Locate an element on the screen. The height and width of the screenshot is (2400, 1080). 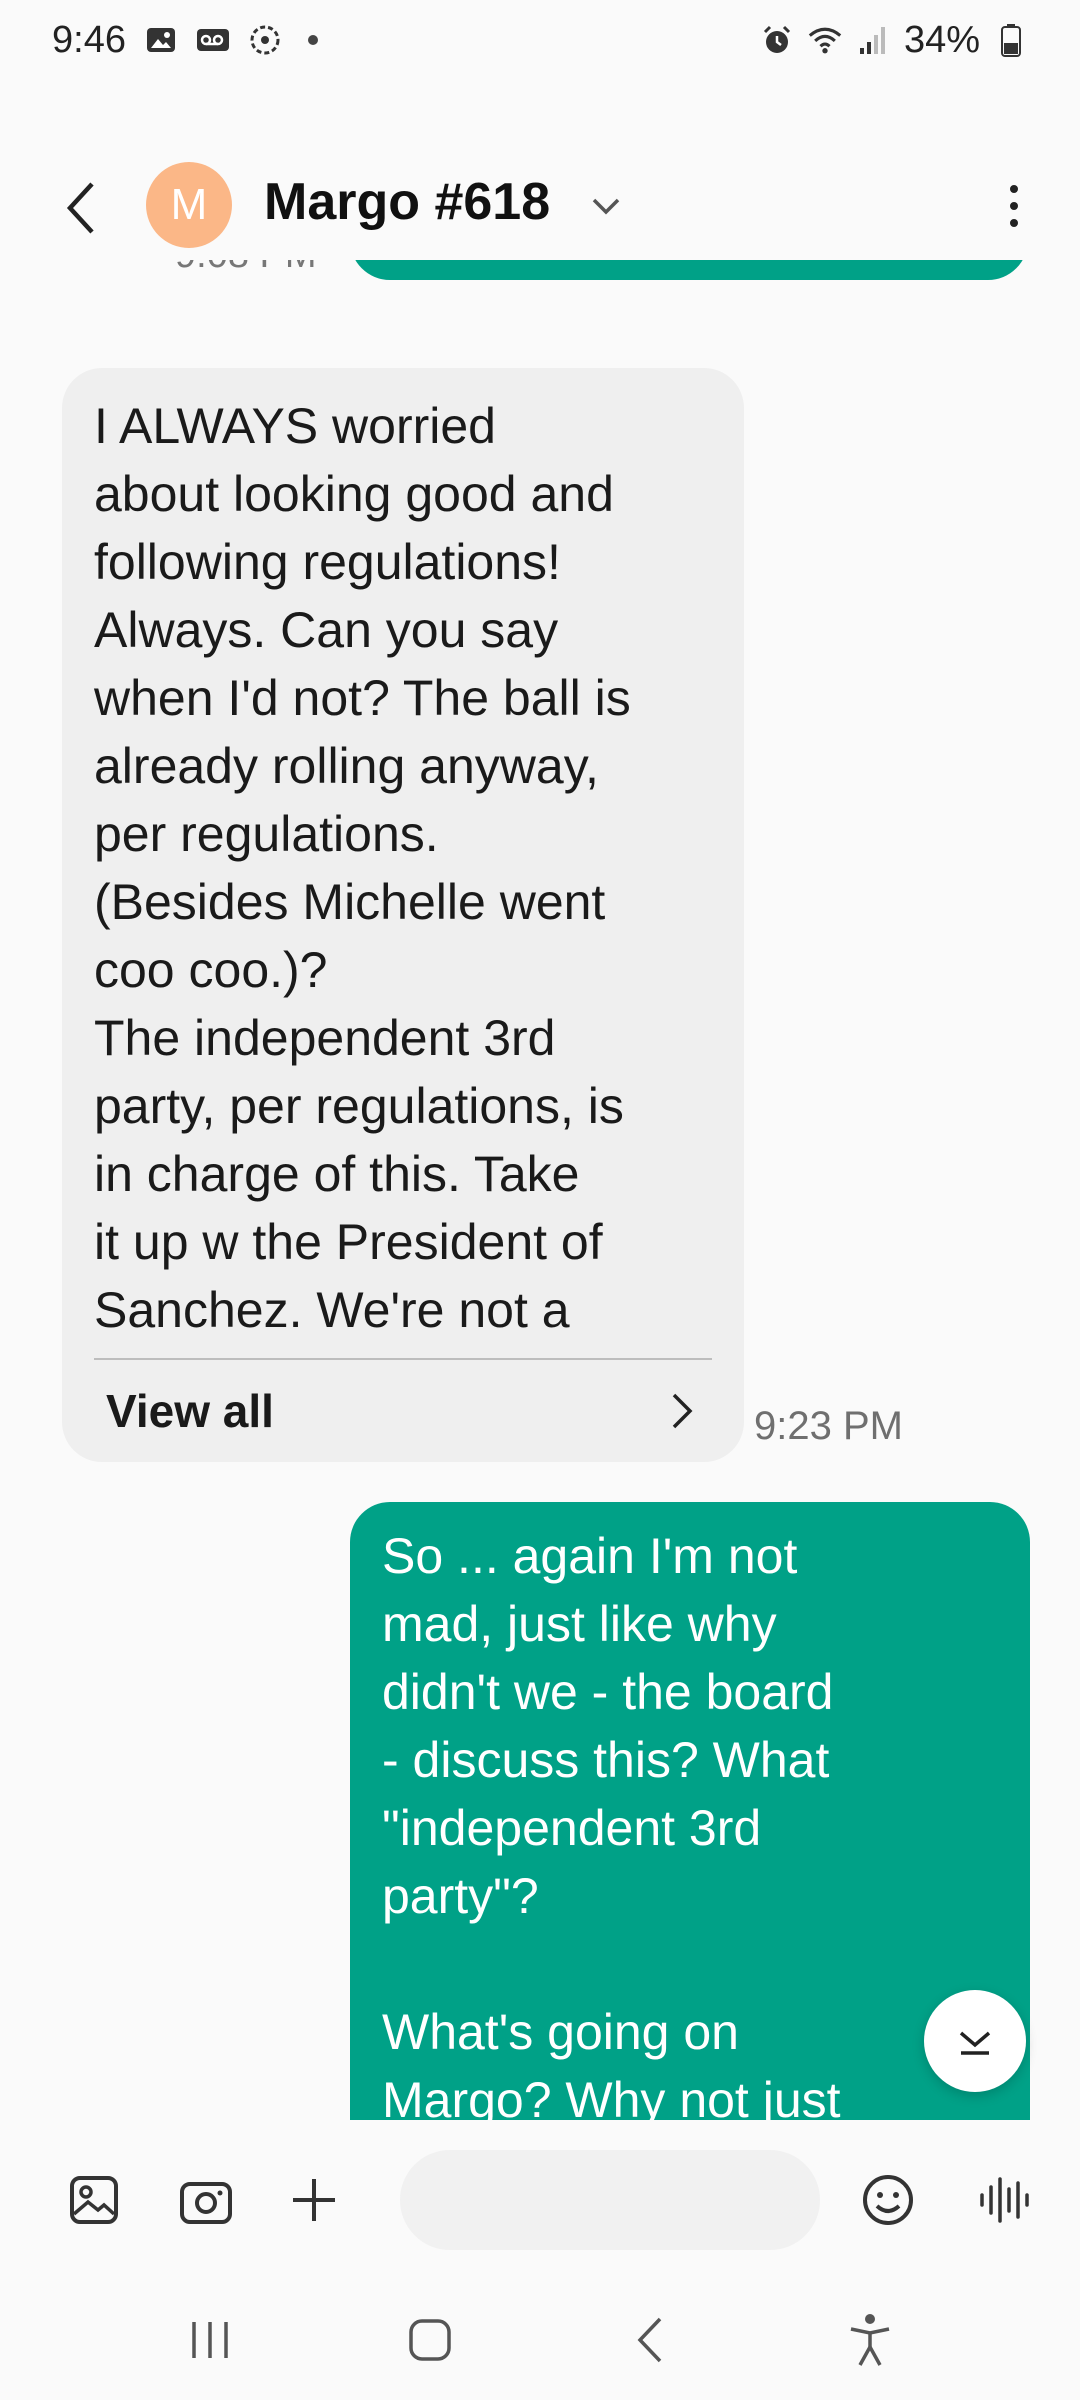
emoji-icon is located at coordinates (888, 2200).